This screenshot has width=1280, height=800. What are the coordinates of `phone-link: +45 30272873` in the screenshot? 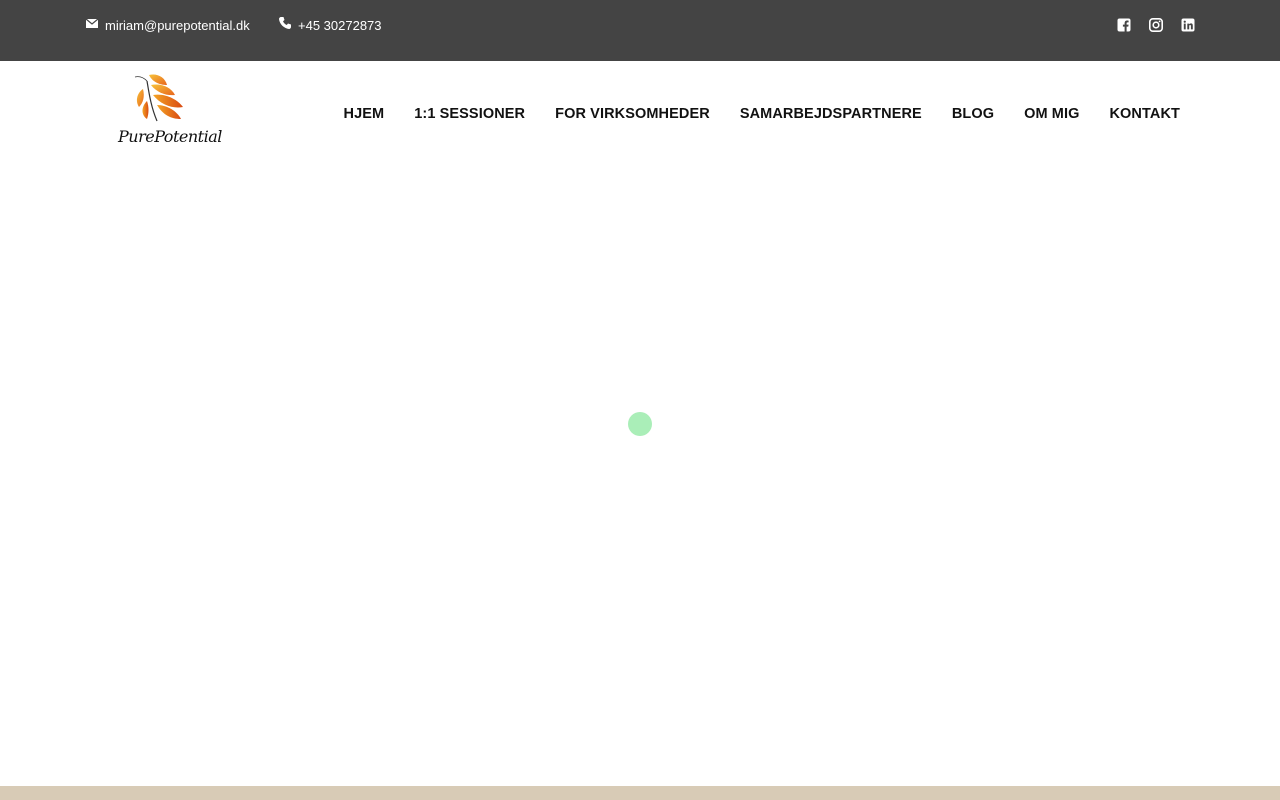 It's located at (330, 26).